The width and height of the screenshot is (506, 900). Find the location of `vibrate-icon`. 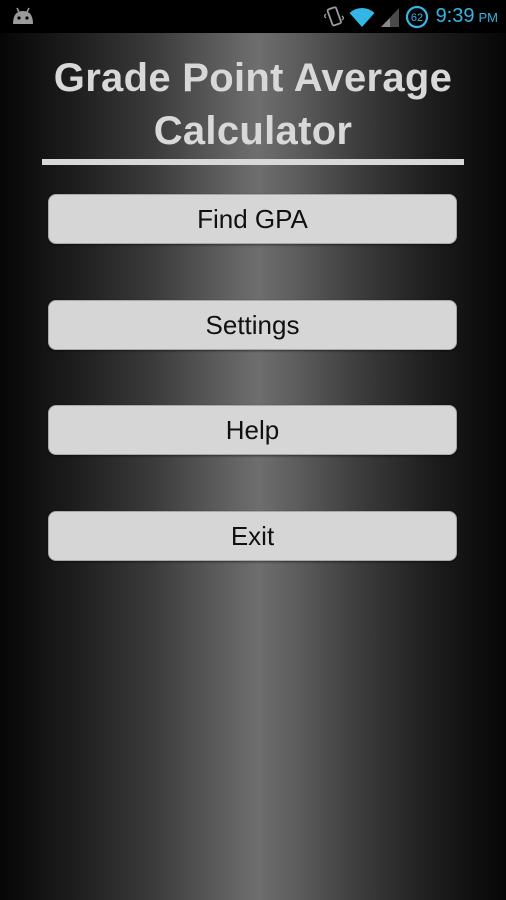

vibrate-icon is located at coordinates (333, 17).